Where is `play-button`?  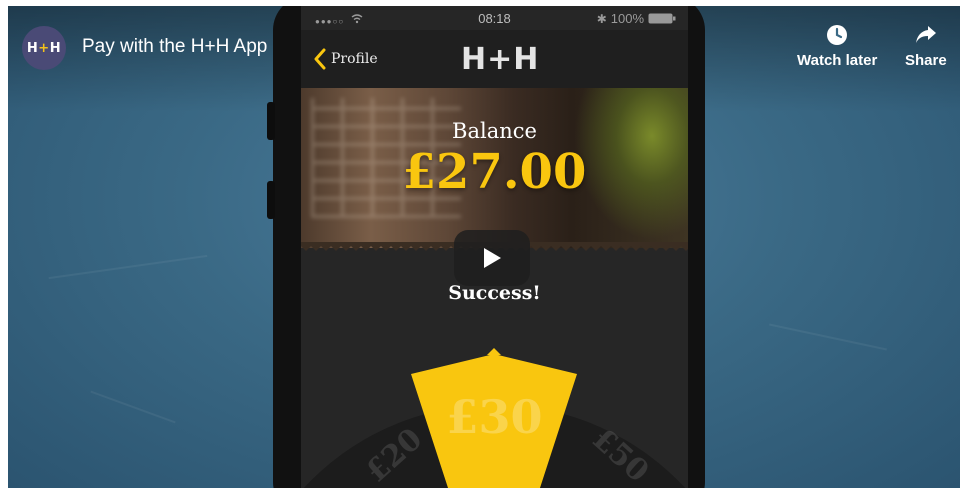
play-button is located at coordinates (492, 258).